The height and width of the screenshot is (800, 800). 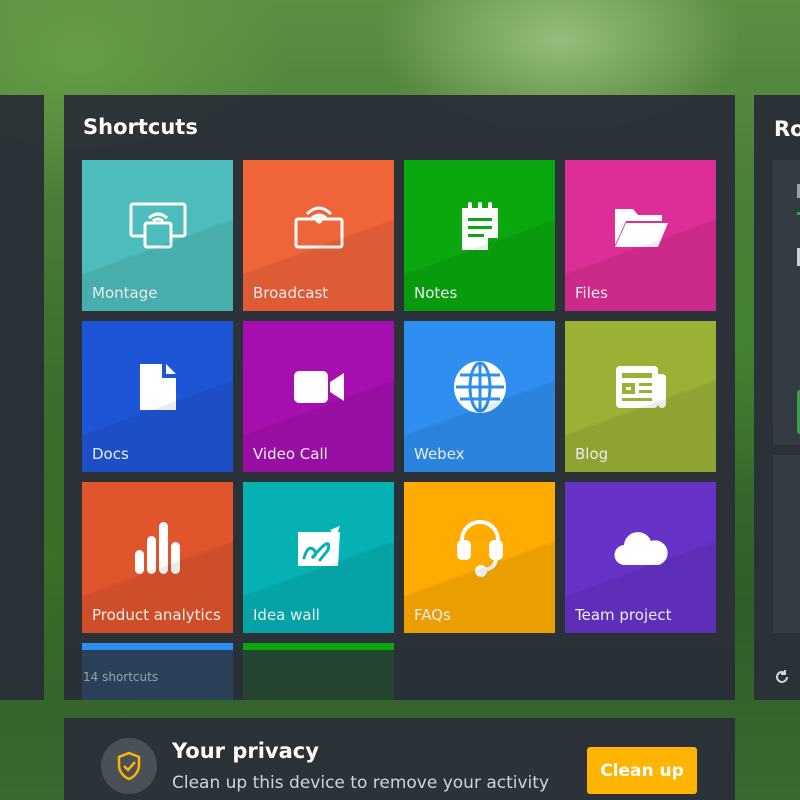 What do you see at coordinates (436, 293) in the screenshot?
I see `tile-label: Notes` at bounding box center [436, 293].